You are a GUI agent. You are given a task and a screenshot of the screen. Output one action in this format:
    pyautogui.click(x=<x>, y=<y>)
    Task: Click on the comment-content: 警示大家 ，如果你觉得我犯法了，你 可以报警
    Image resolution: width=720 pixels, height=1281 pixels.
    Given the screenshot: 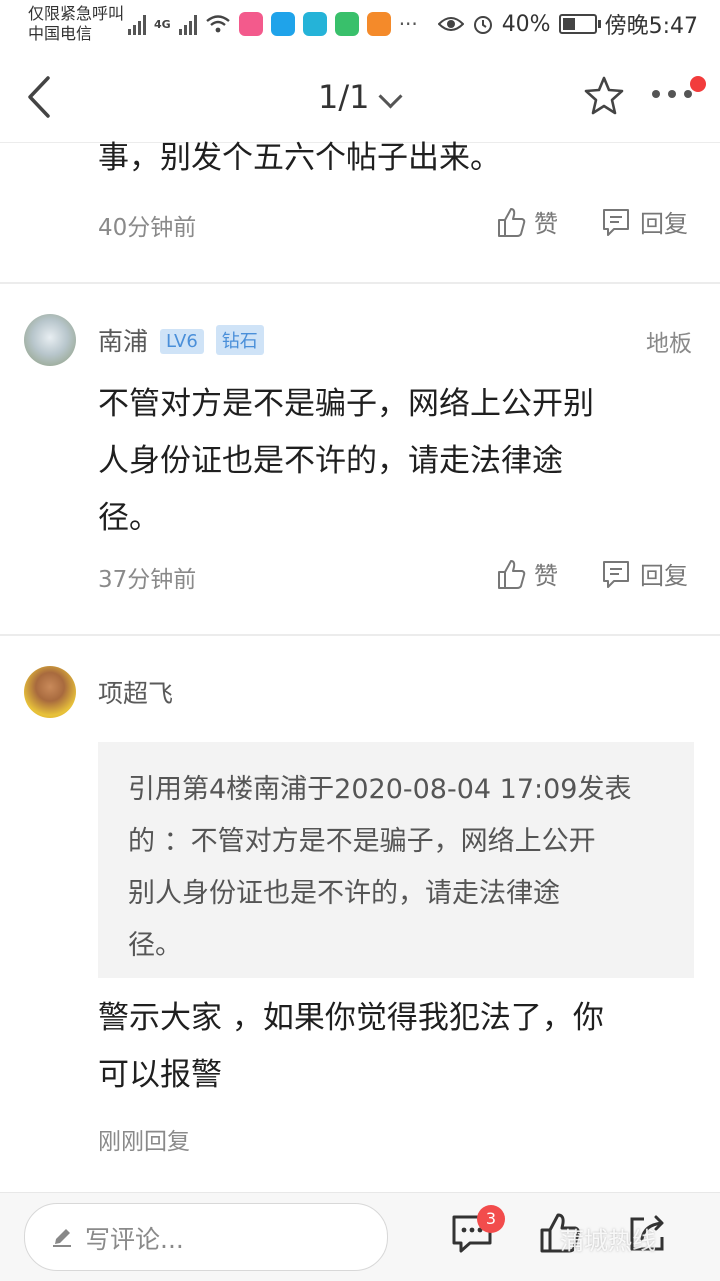 What is the action you would take?
    pyautogui.click(x=388, y=1047)
    